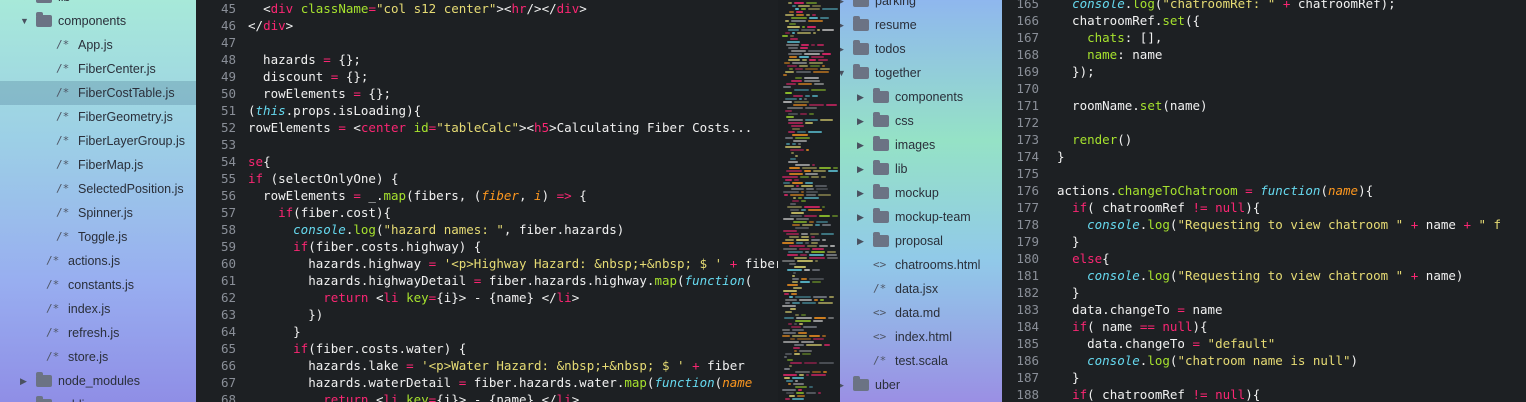 The width and height of the screenshot is (1526, 402). I want to click on code-line: (this.props.isLoading){, so click(334, 110).